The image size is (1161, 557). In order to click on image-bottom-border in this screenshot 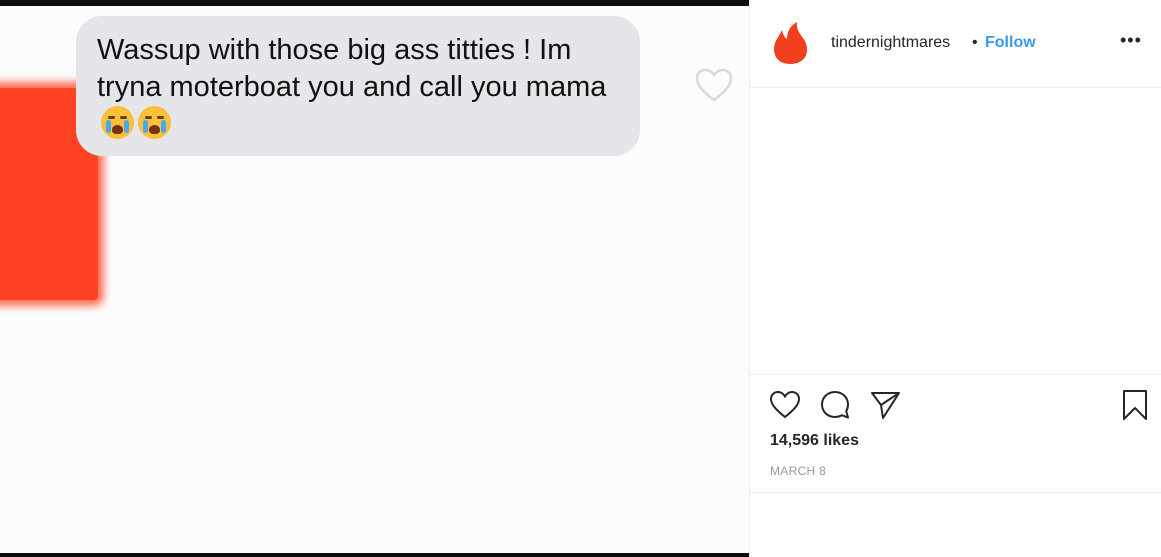, I will do `click(374, 555)`.